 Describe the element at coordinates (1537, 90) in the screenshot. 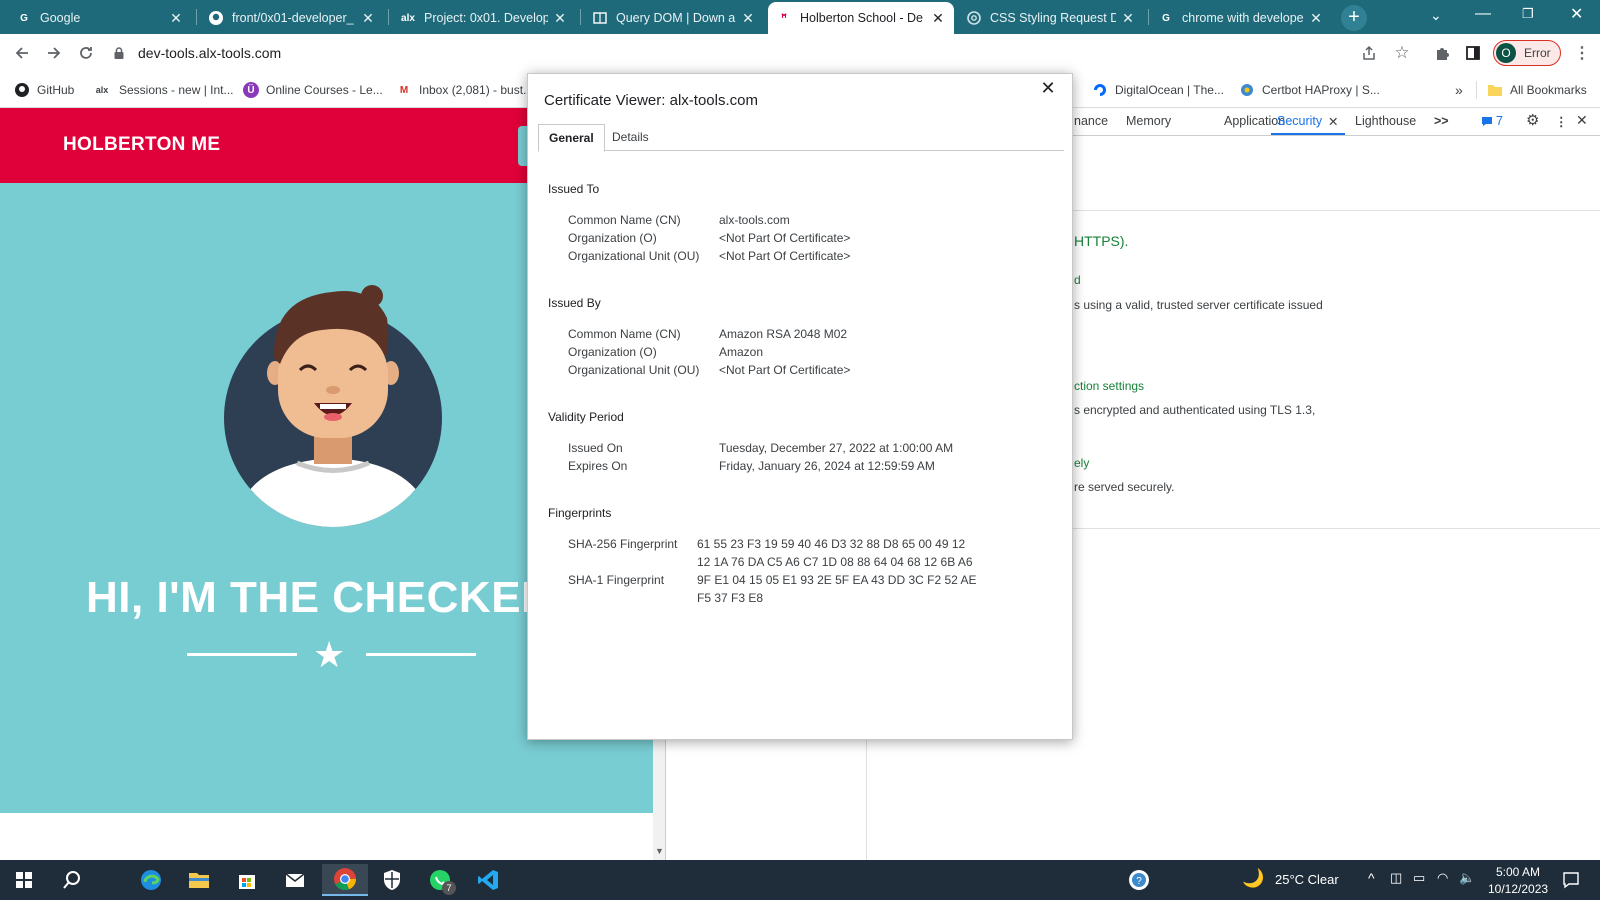

I see `bookmark-all-bookmarks: All Bookmarks` at that location.